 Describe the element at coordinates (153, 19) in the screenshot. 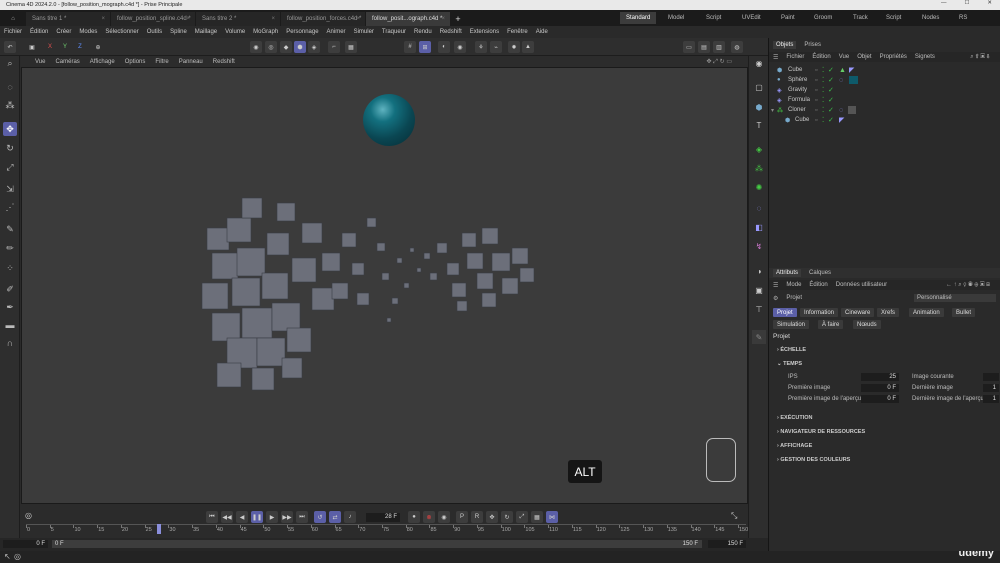

I see `doc-tab-2: follow_position_spline.c4d * ×` at that location.